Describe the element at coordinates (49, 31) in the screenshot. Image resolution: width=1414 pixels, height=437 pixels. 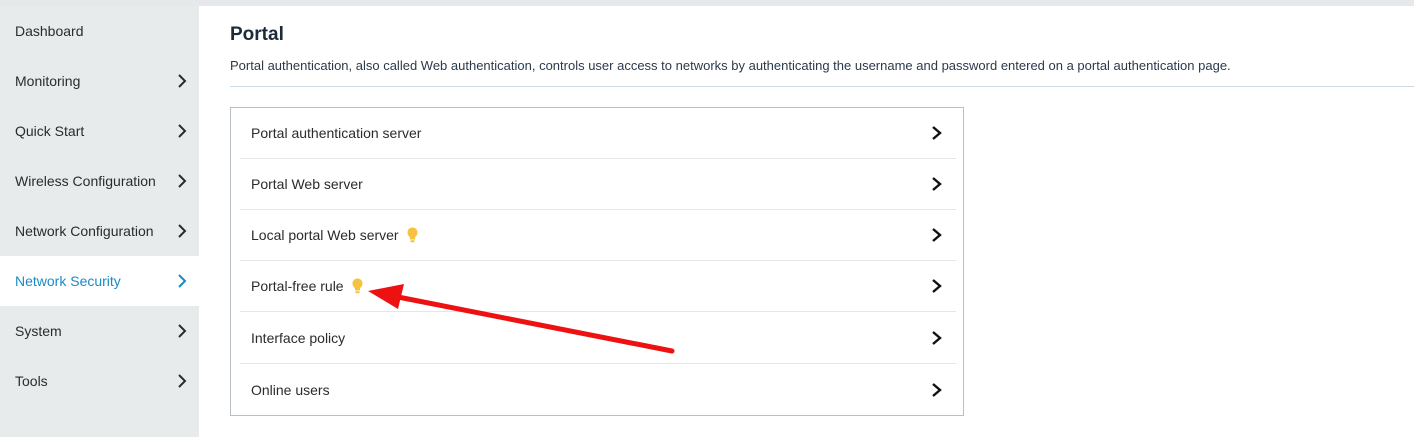
I see `sidebar-item-label: Dashboard` at that location.